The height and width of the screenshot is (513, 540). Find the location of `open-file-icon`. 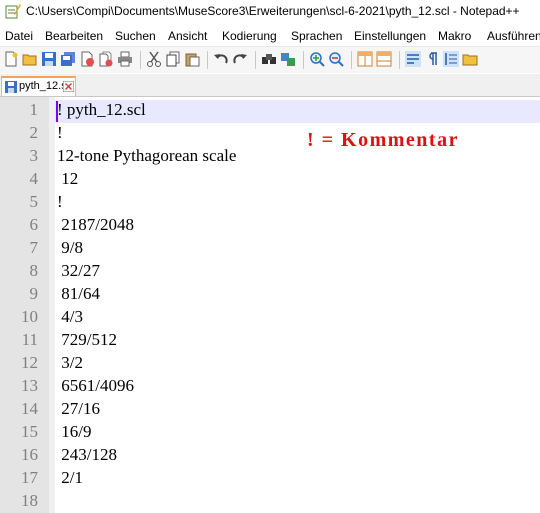

open-file-icon is located at coordinates (30, 59).